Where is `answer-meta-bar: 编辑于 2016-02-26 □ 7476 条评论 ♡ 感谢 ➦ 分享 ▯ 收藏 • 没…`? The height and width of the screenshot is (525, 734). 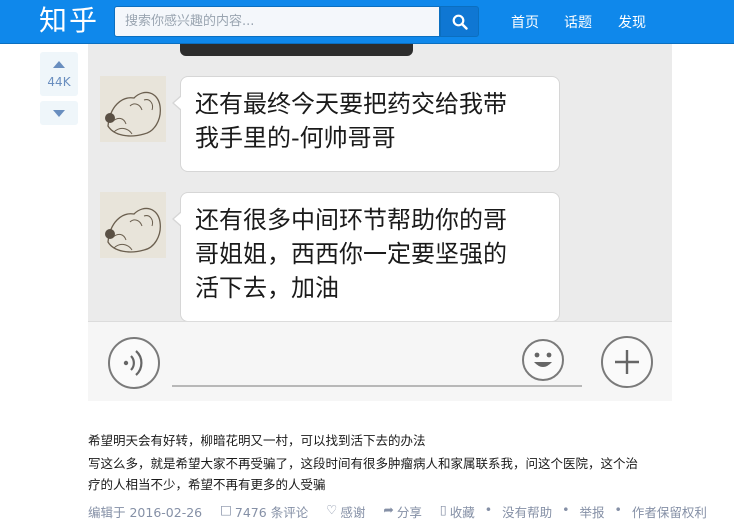
answer-meta-bar: 编辑于 2016-02-26 □ 7476 条评论 ♡ 感谢 ➦ 分享 ▯ 收藏 • 没… is located at coordinates (397, 511).